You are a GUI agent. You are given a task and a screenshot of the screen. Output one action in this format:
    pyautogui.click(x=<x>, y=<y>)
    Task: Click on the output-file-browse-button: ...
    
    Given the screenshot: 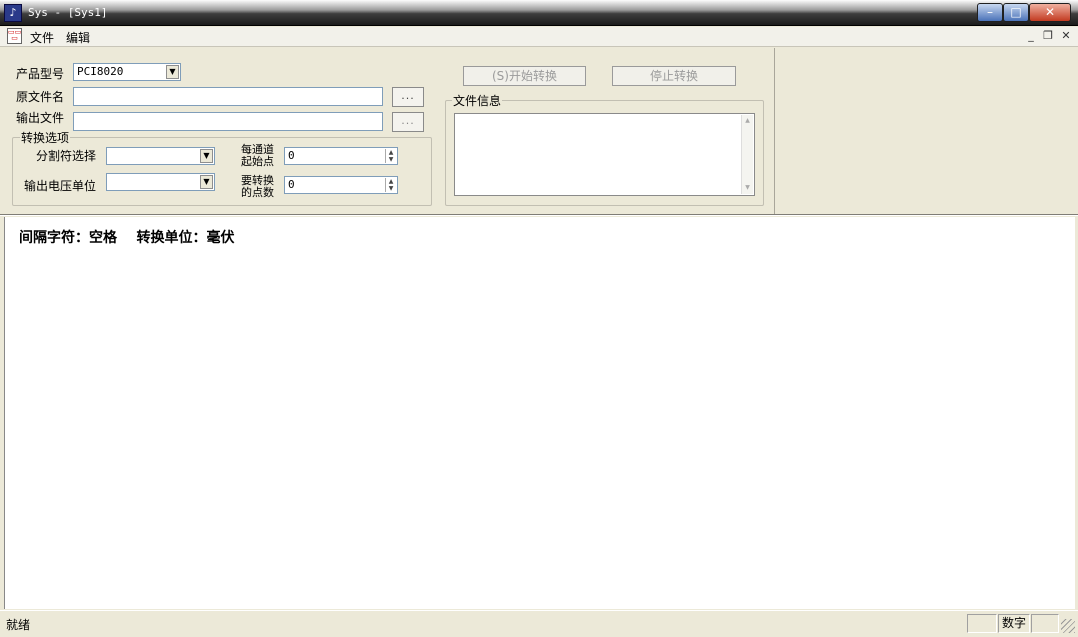 What is the action you would take?
    pyautogui.click(x=408, y=122)
    